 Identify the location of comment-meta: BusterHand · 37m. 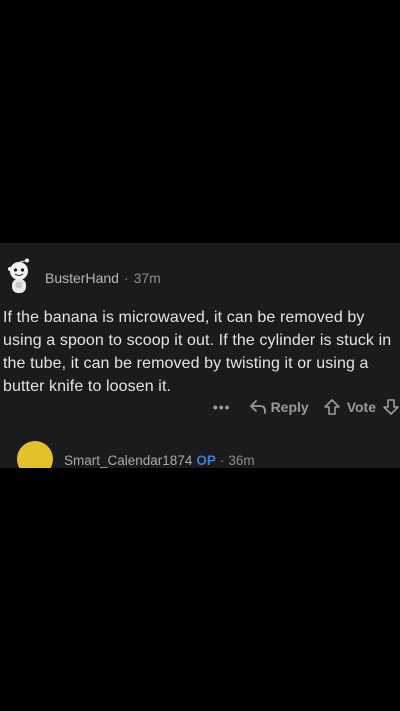
(103, 278).